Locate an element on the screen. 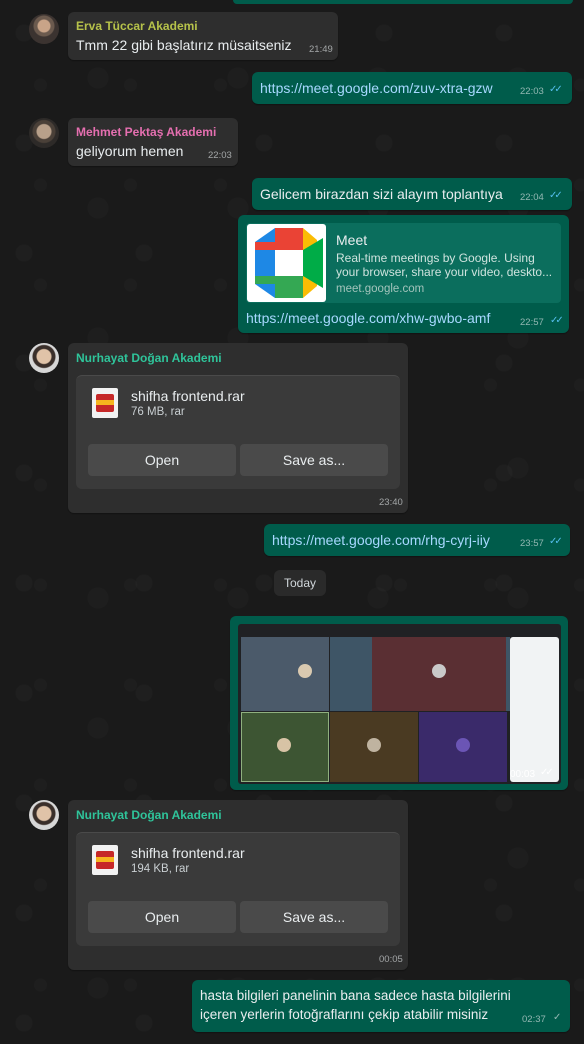  message-time: 23:57 is located at coordinates (532, 543).